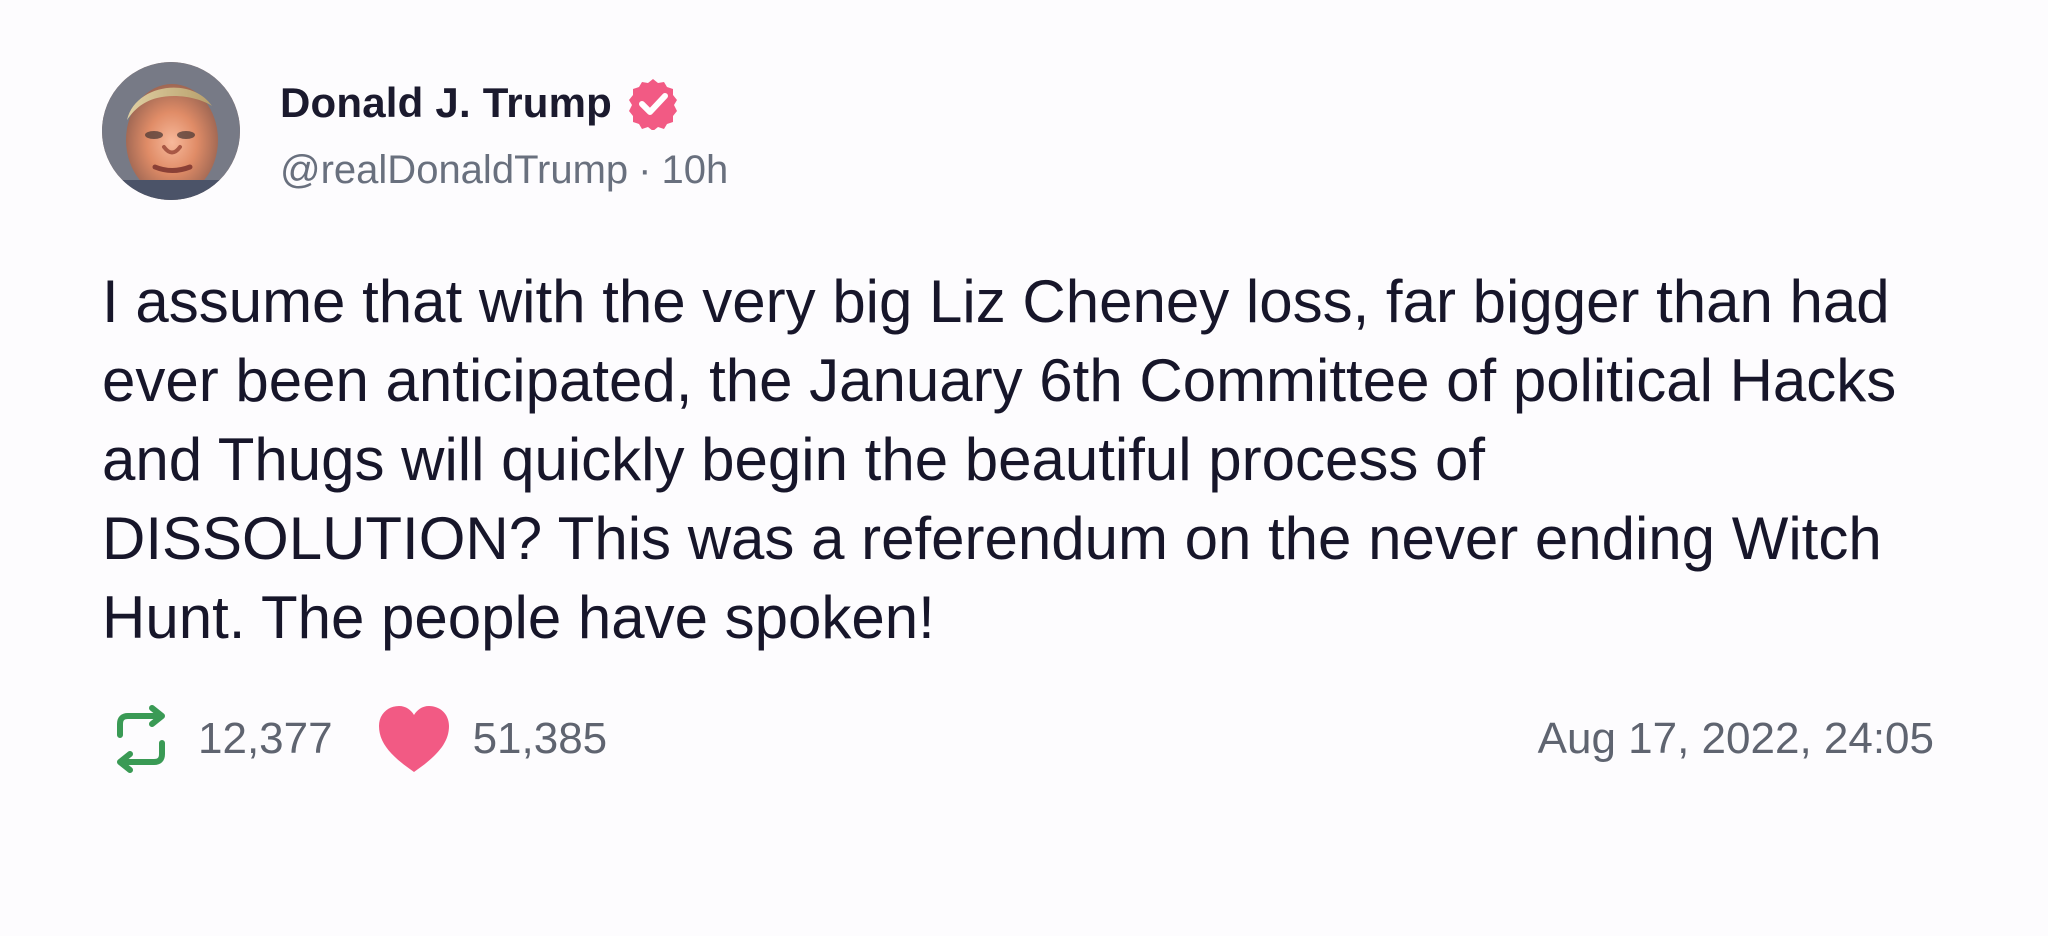 Image resolution: width=2048 pixels, height=936 pixels. What do you see at coordinates (446, 103) in the screenshot?
I see `author-name: Donald J. Trump` at bounding box center [446, 103].